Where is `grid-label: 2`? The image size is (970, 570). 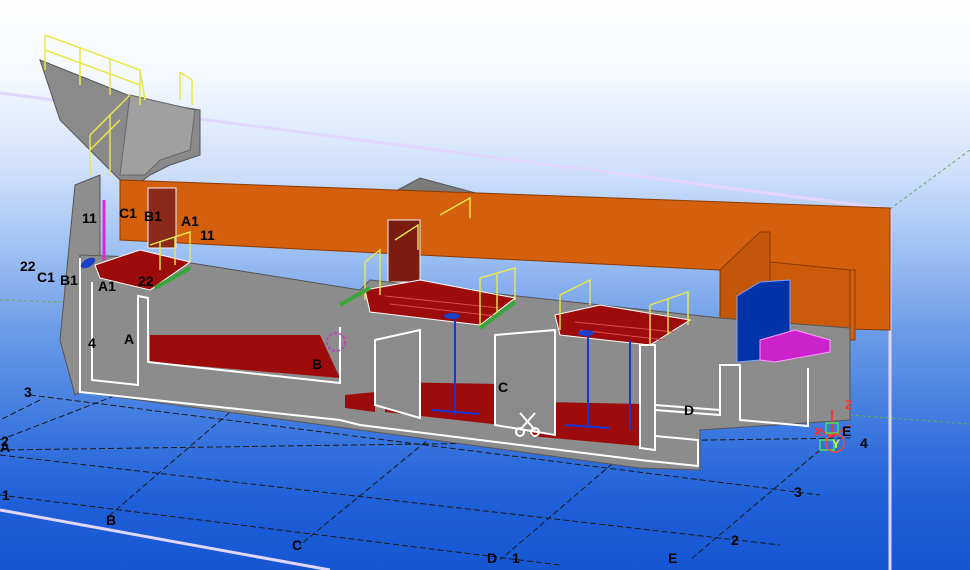
grid-label: 2 is located at coordinates (735, 540).